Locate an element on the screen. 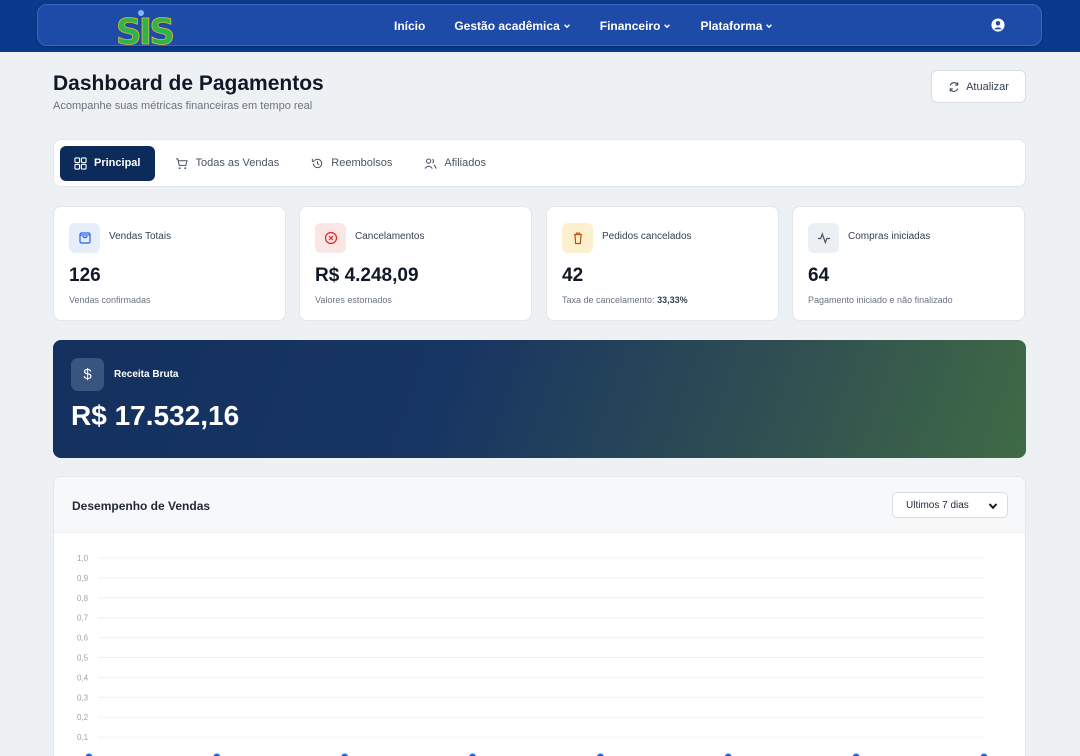  revenue-value: R$ 17.532,16 is located at coordinates (155, 415).